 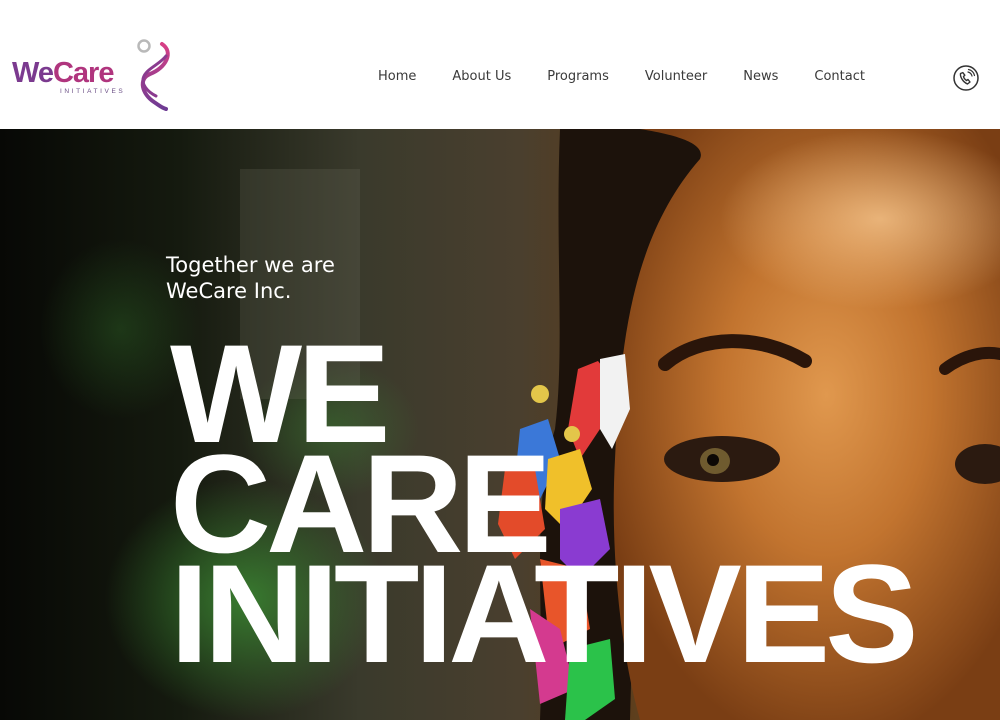 What do you see at coordinates (997, 67) in the screenshot?
I see `contact-label-clipped` at bounding box center [997, 67].